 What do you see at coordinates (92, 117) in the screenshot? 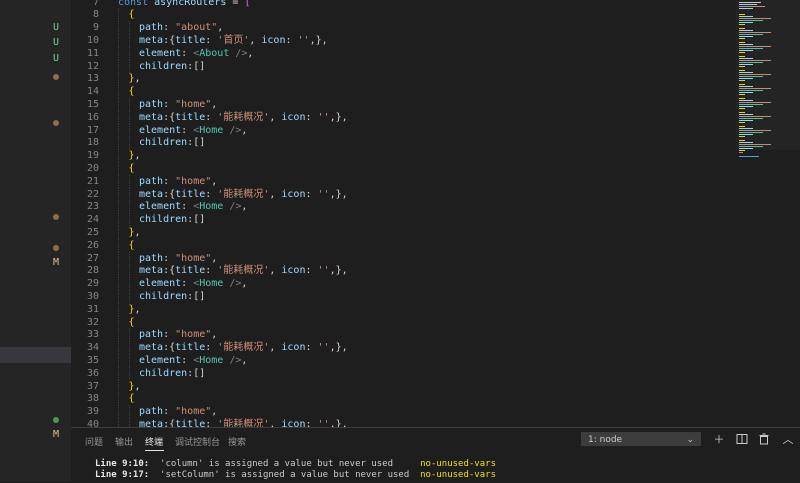
I see `line-number: 16` at bounding box center [92, 117].